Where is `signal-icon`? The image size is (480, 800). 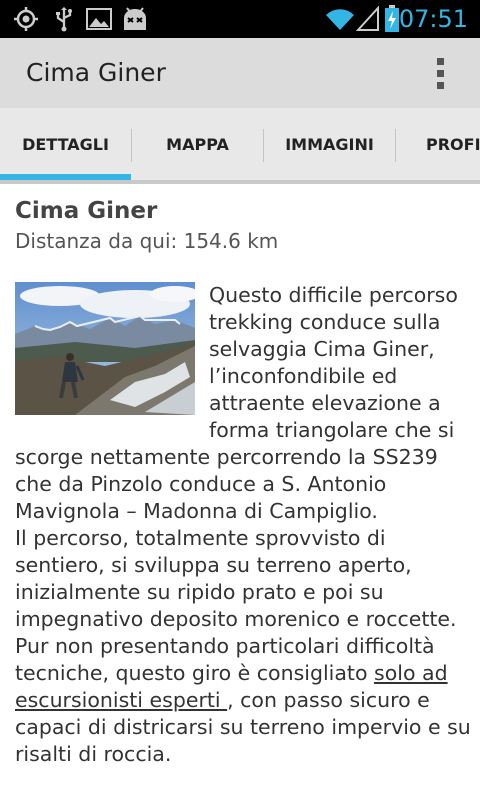
signal-icon is located at coordinates (368, 19).